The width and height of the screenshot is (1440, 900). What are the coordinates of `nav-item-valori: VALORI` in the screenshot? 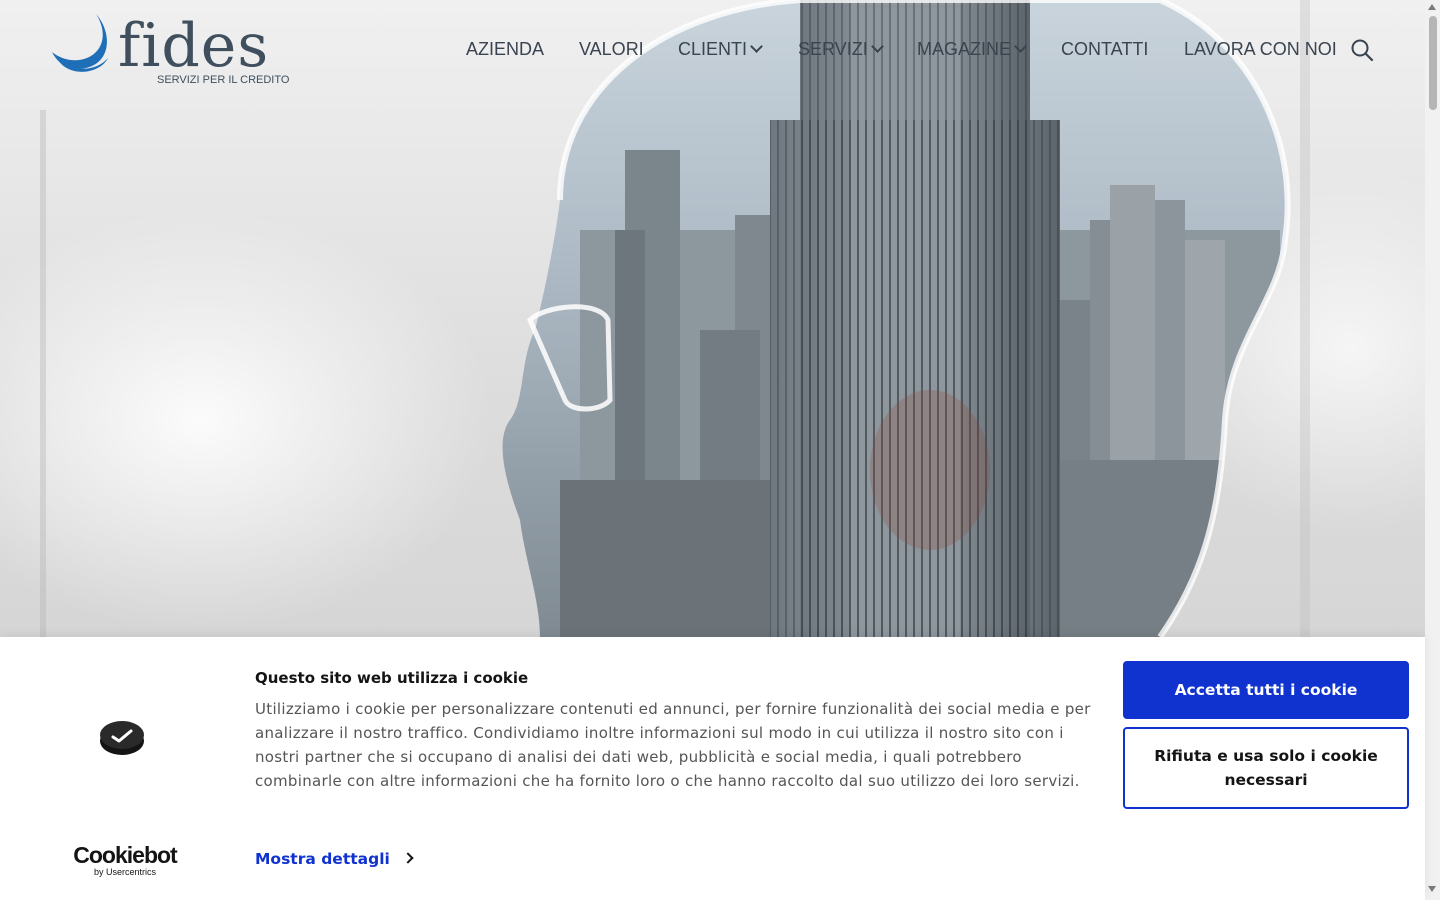 It's located at (611, 49).